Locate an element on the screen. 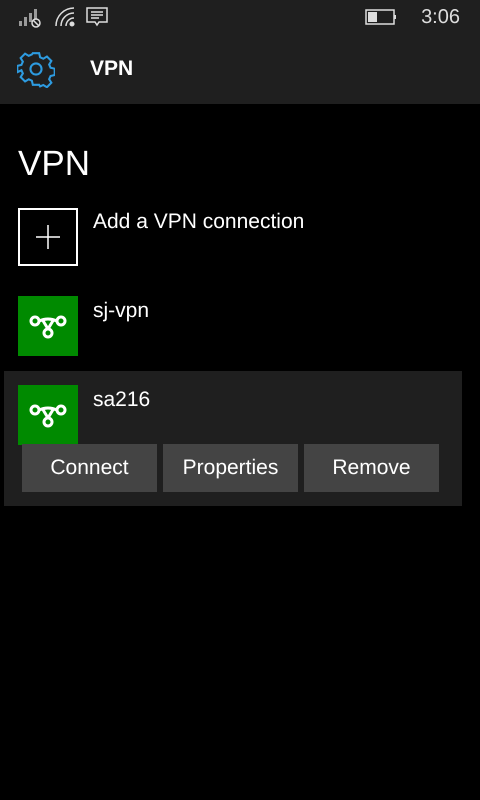  message-icon is located at coordinates (97, 17).